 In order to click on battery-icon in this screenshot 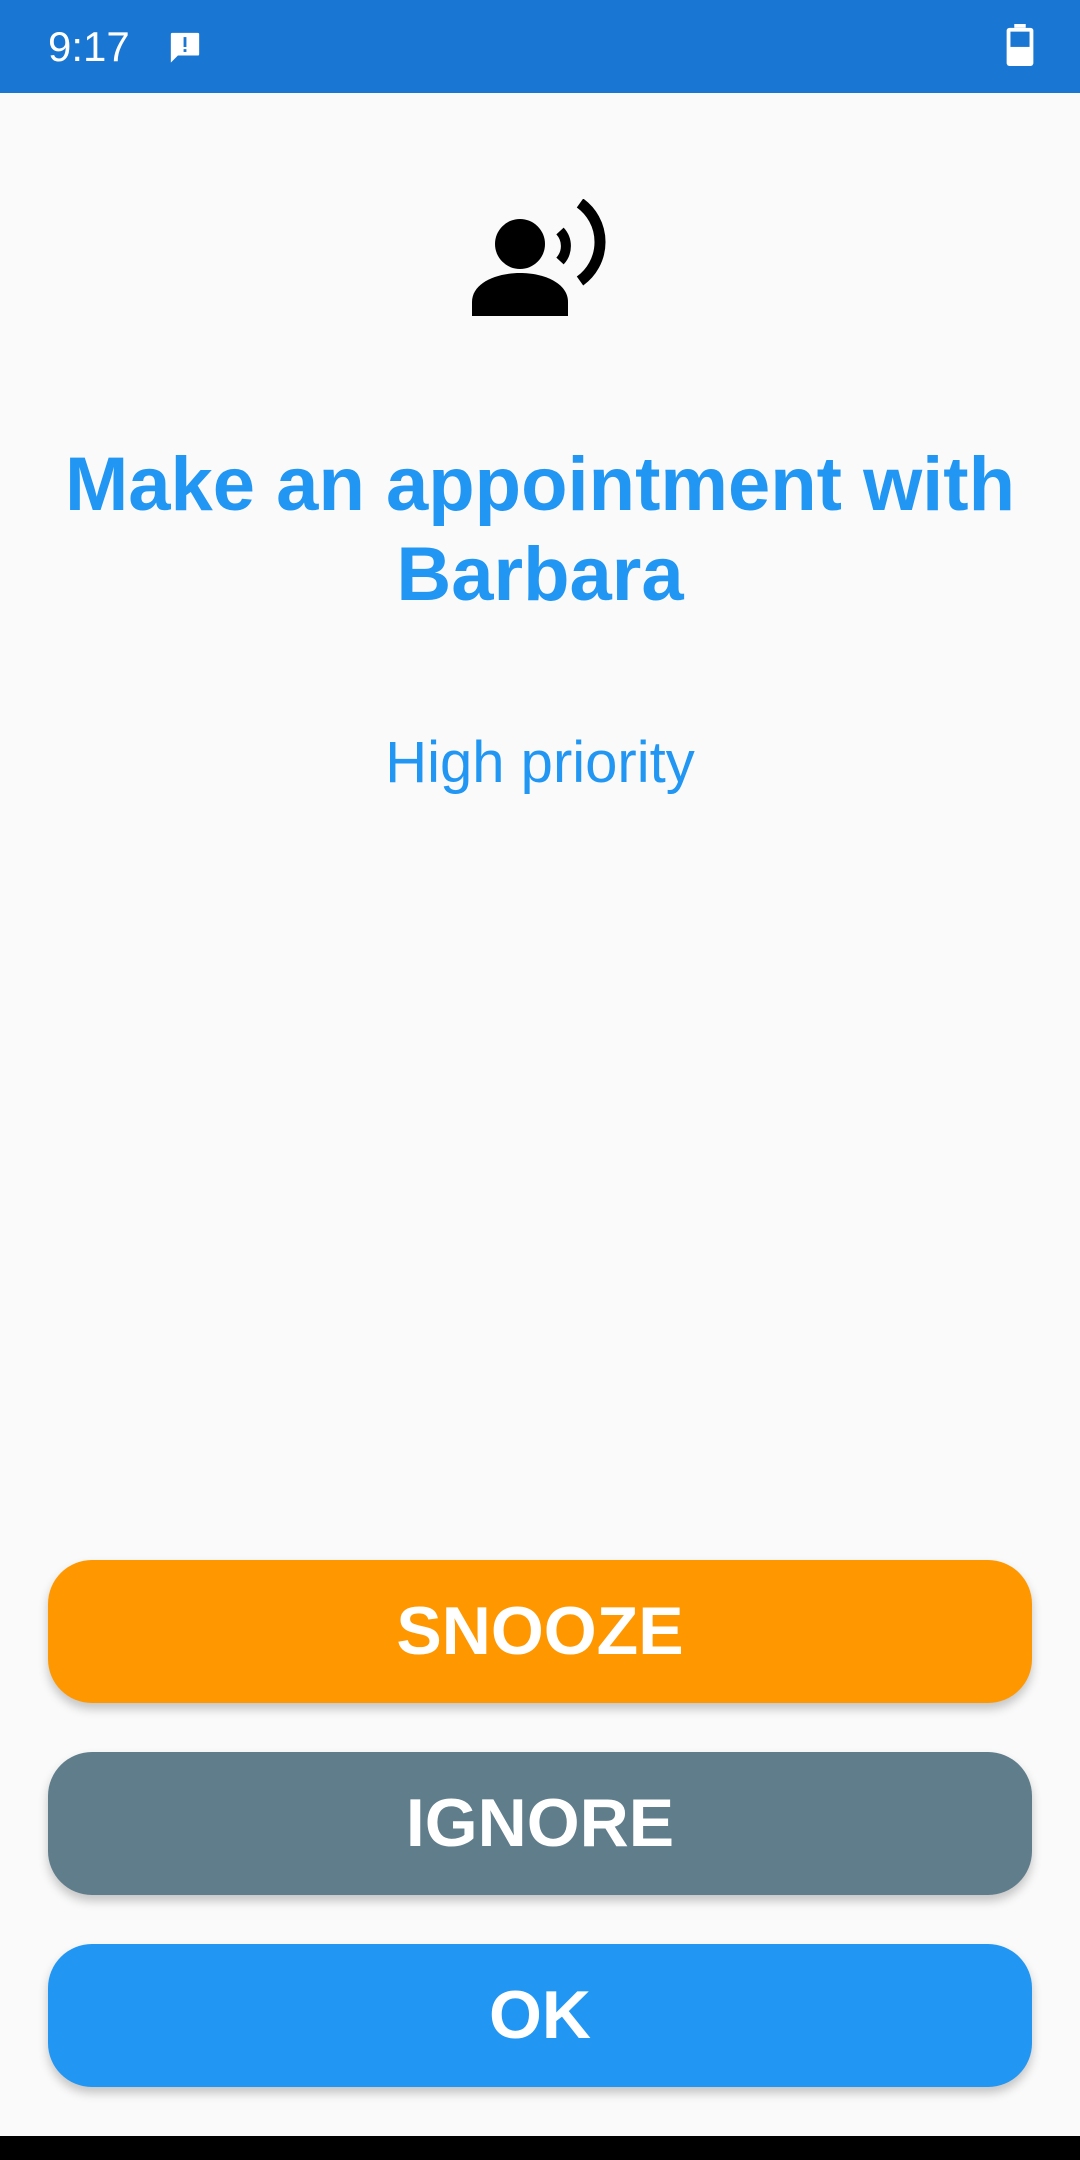, I will do `click(1020, 45)`.